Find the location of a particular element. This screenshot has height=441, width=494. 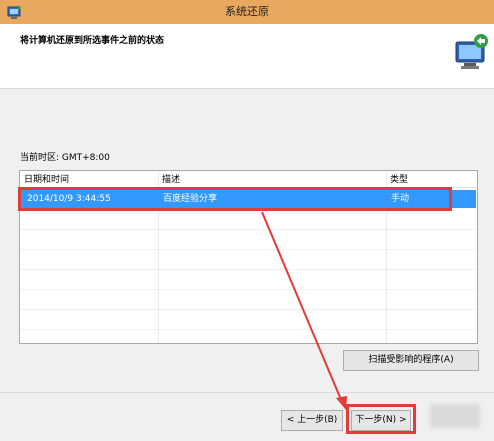

footer-separator is located at coordinates (247, 392).